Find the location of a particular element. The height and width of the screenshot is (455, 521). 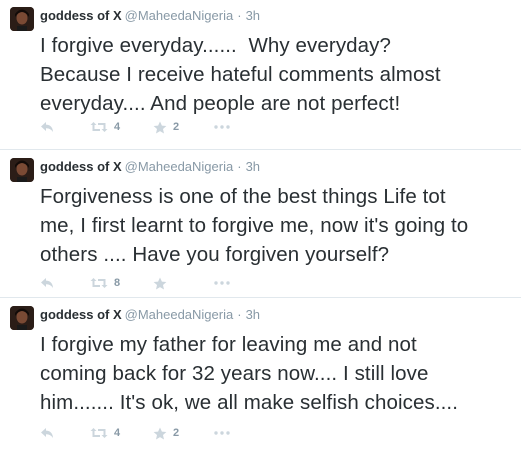

retweet-button: 8 is located at coordinates (105, 283).